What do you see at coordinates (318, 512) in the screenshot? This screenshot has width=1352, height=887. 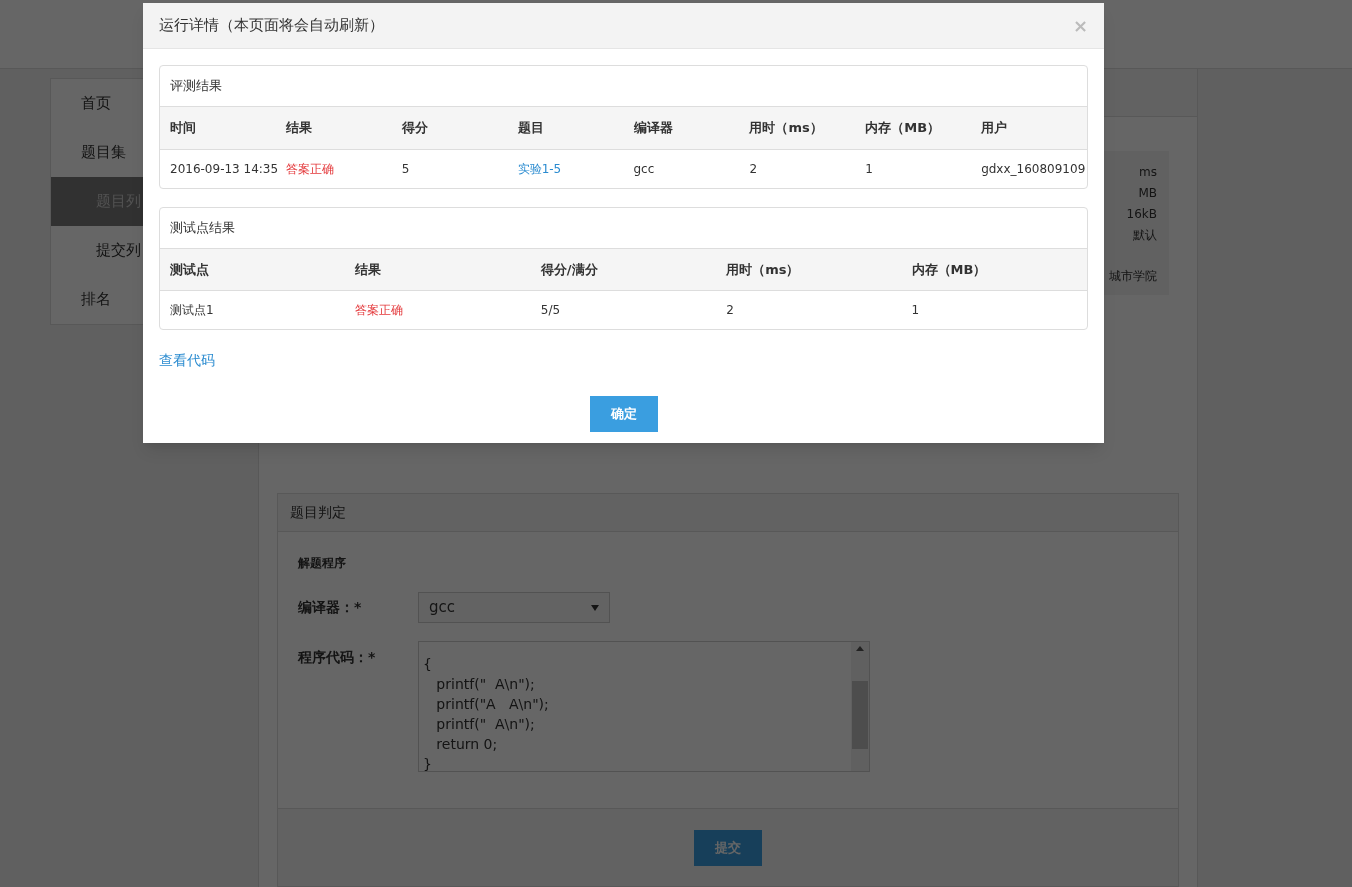 I see `panel-title: 题目判定` at bounding box center [318, 512].